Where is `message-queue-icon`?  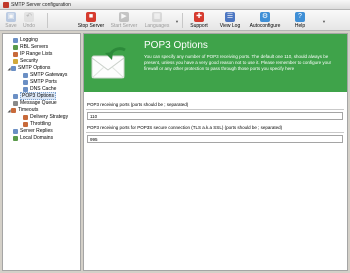 message-queue-icon is located at coordinates (15, 103).